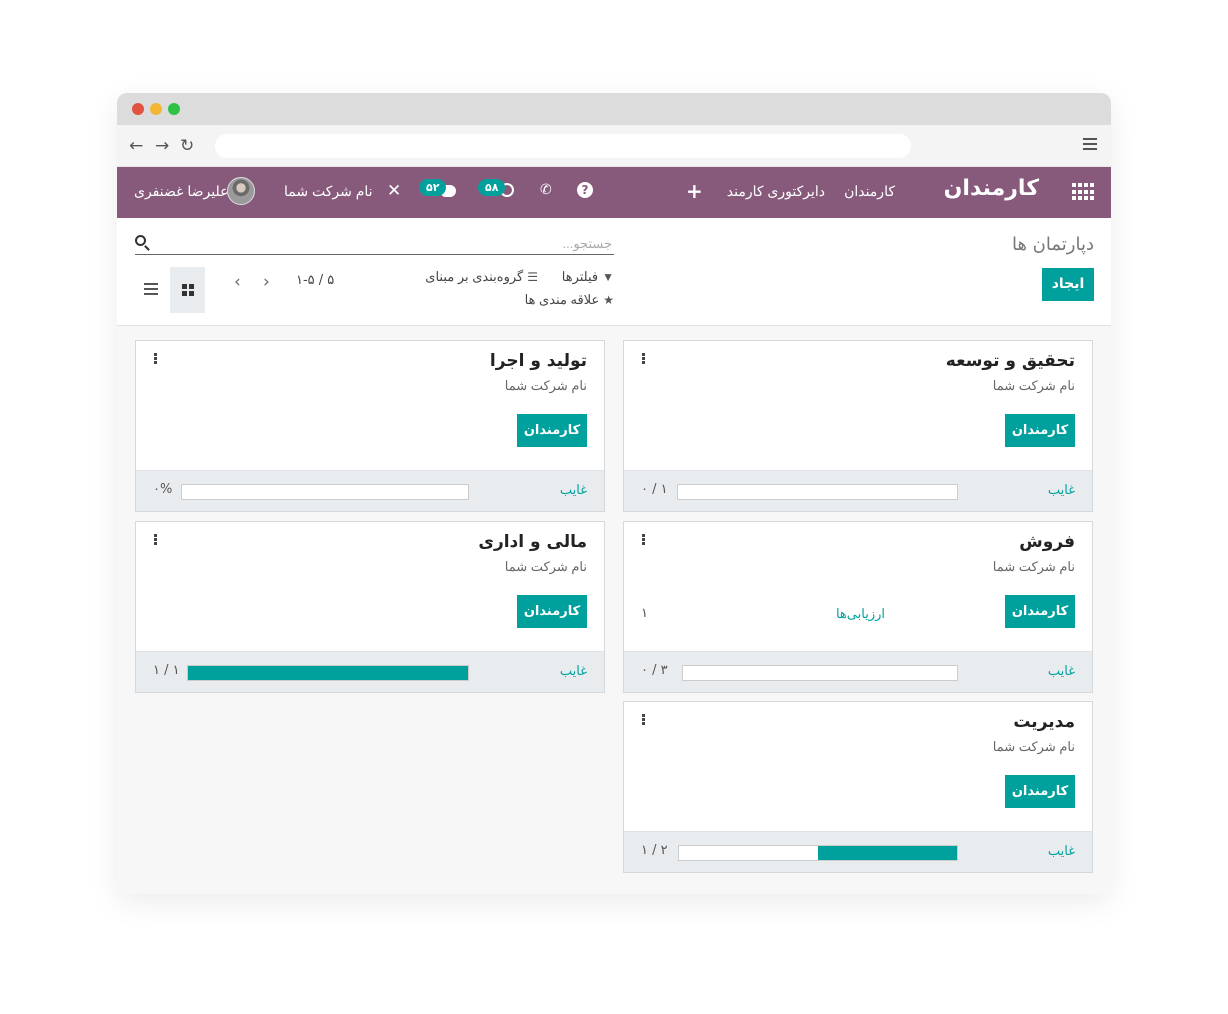 The height and width of the screenshot is (1014, 1228). Describe the element at coordinates (1044, 722) in the screenshot. I see `department-name: مدیریت` at that location.